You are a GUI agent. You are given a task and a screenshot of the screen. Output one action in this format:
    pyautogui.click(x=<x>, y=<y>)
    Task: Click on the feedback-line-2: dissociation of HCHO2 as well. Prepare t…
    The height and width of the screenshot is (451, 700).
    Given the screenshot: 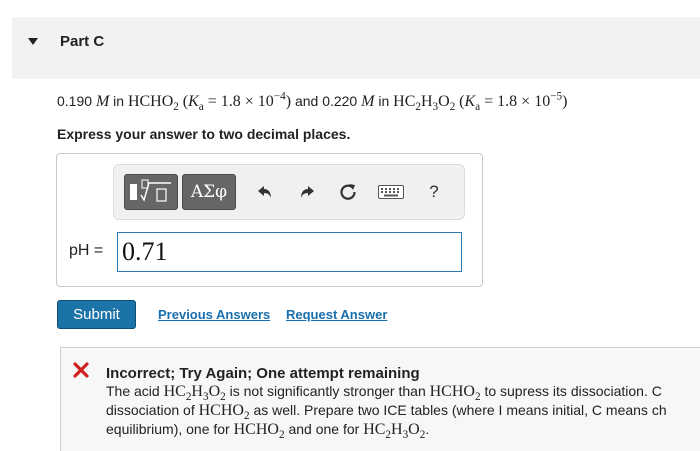 What is the action you would take?
    pyautogui.click(x=386, y=412)
    